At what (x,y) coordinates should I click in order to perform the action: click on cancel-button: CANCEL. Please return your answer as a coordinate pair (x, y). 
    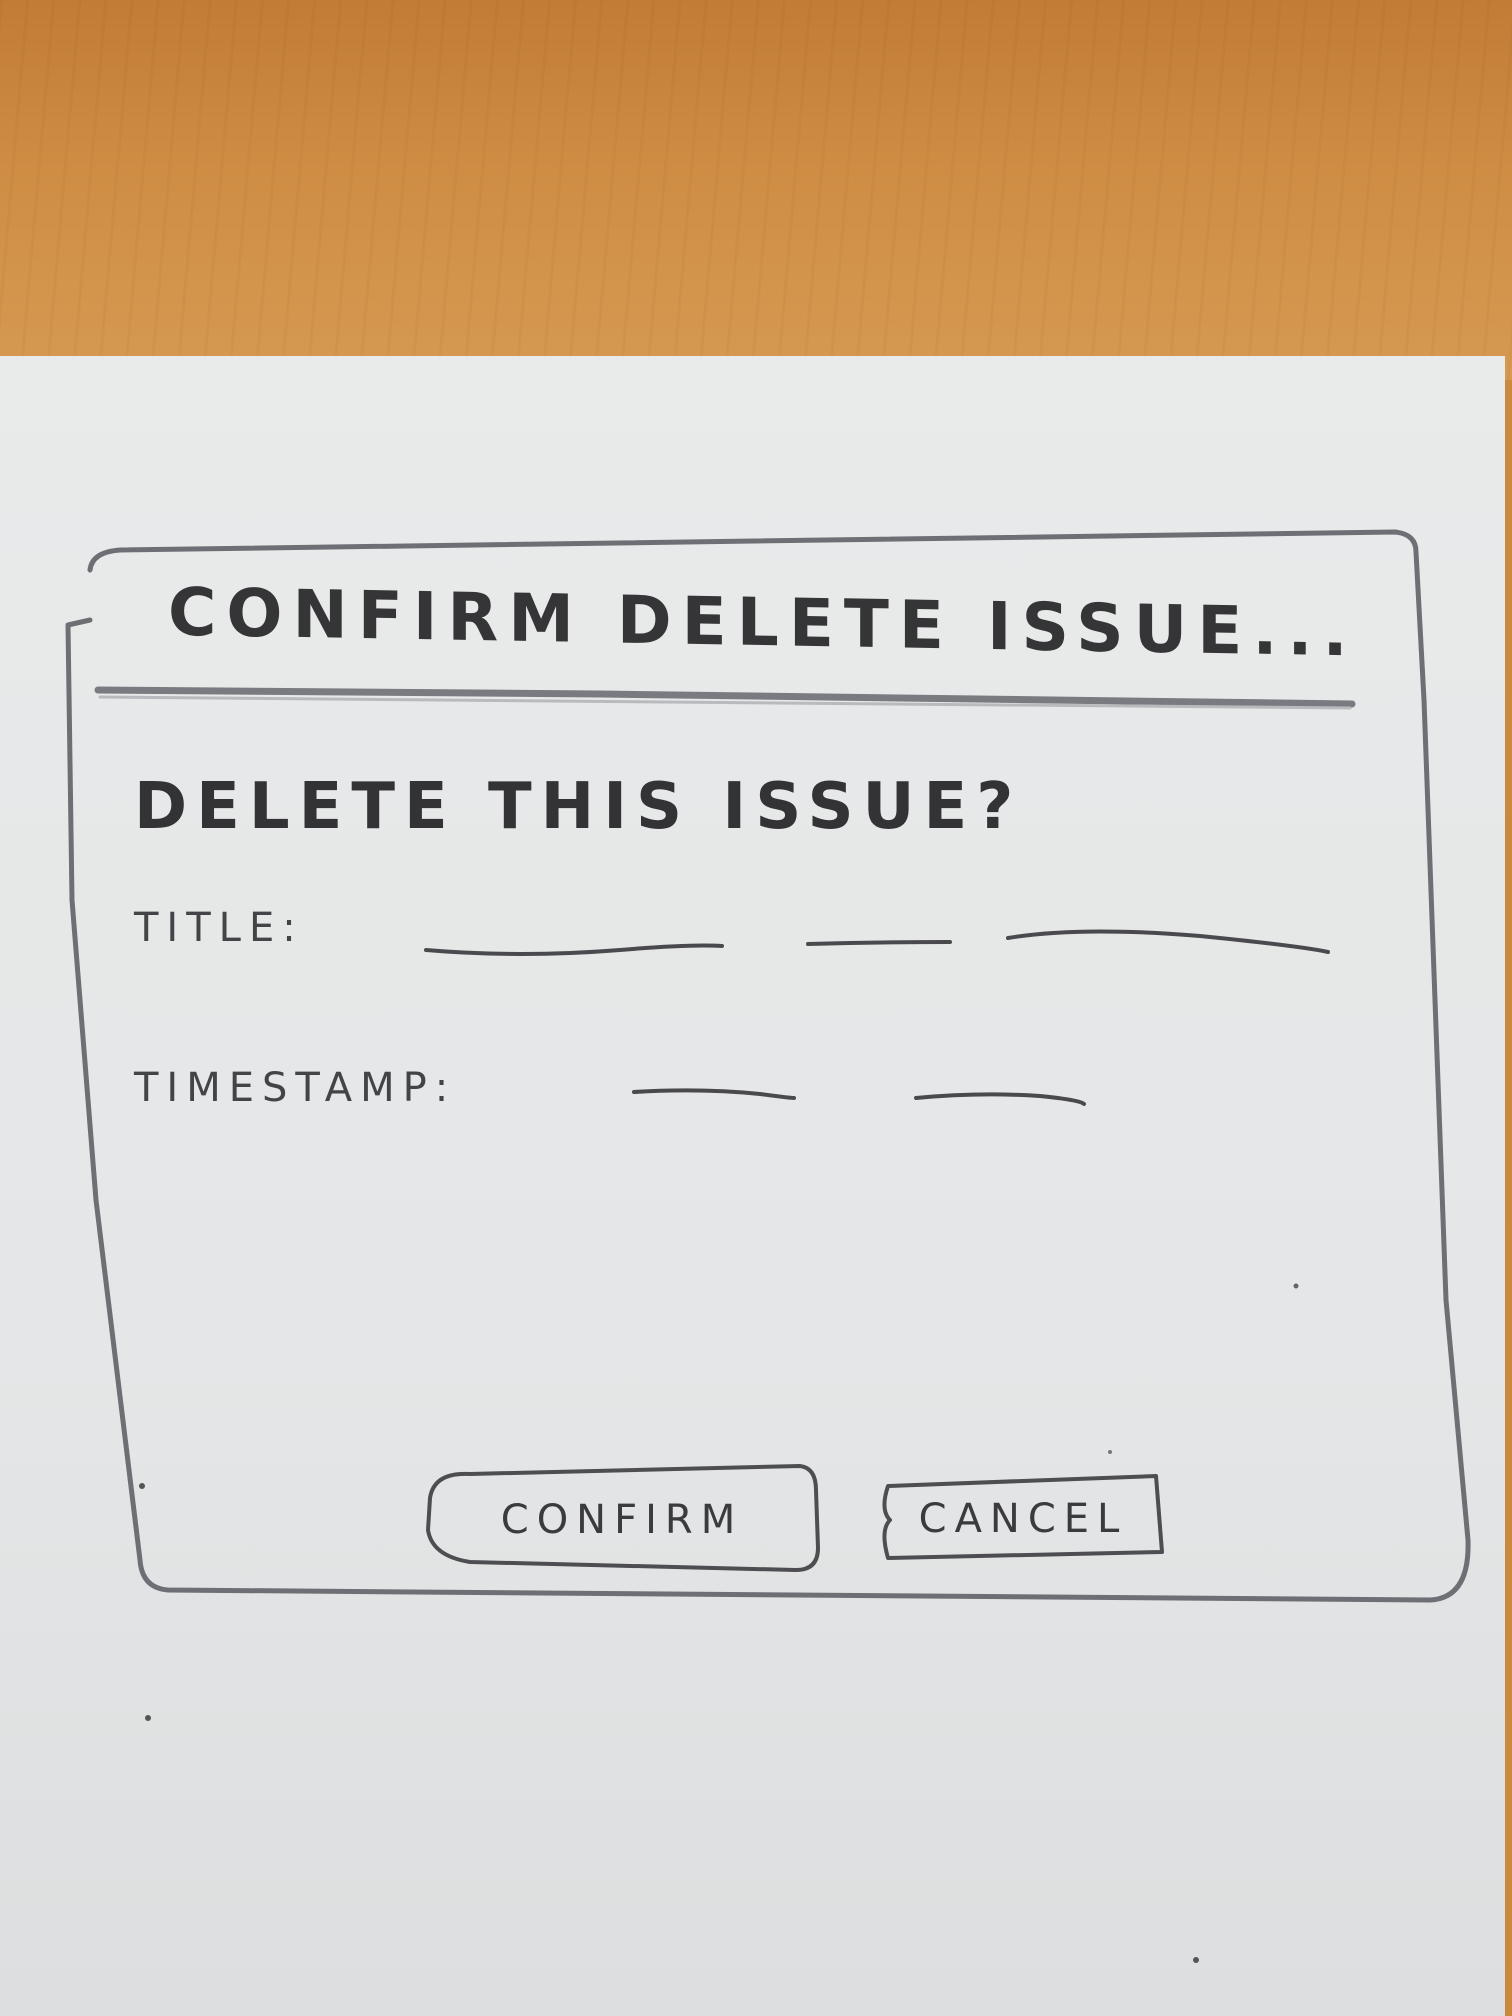
    Looking at the image, I should click on (1023, 1519).